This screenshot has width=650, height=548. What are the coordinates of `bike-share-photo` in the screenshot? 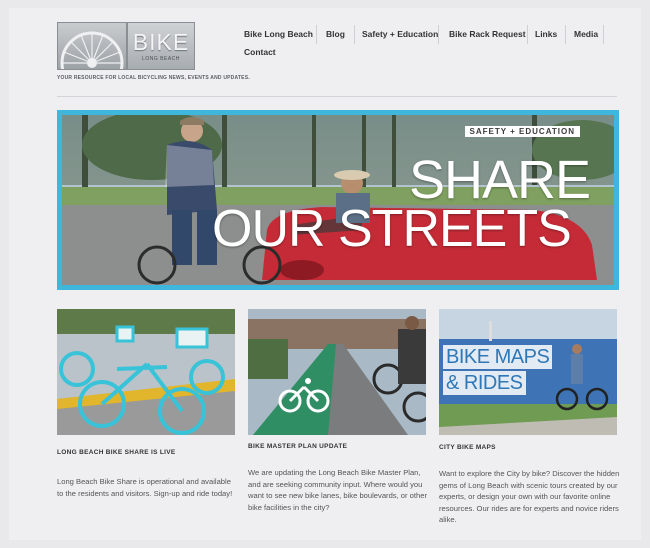 It's located at (146, 372).